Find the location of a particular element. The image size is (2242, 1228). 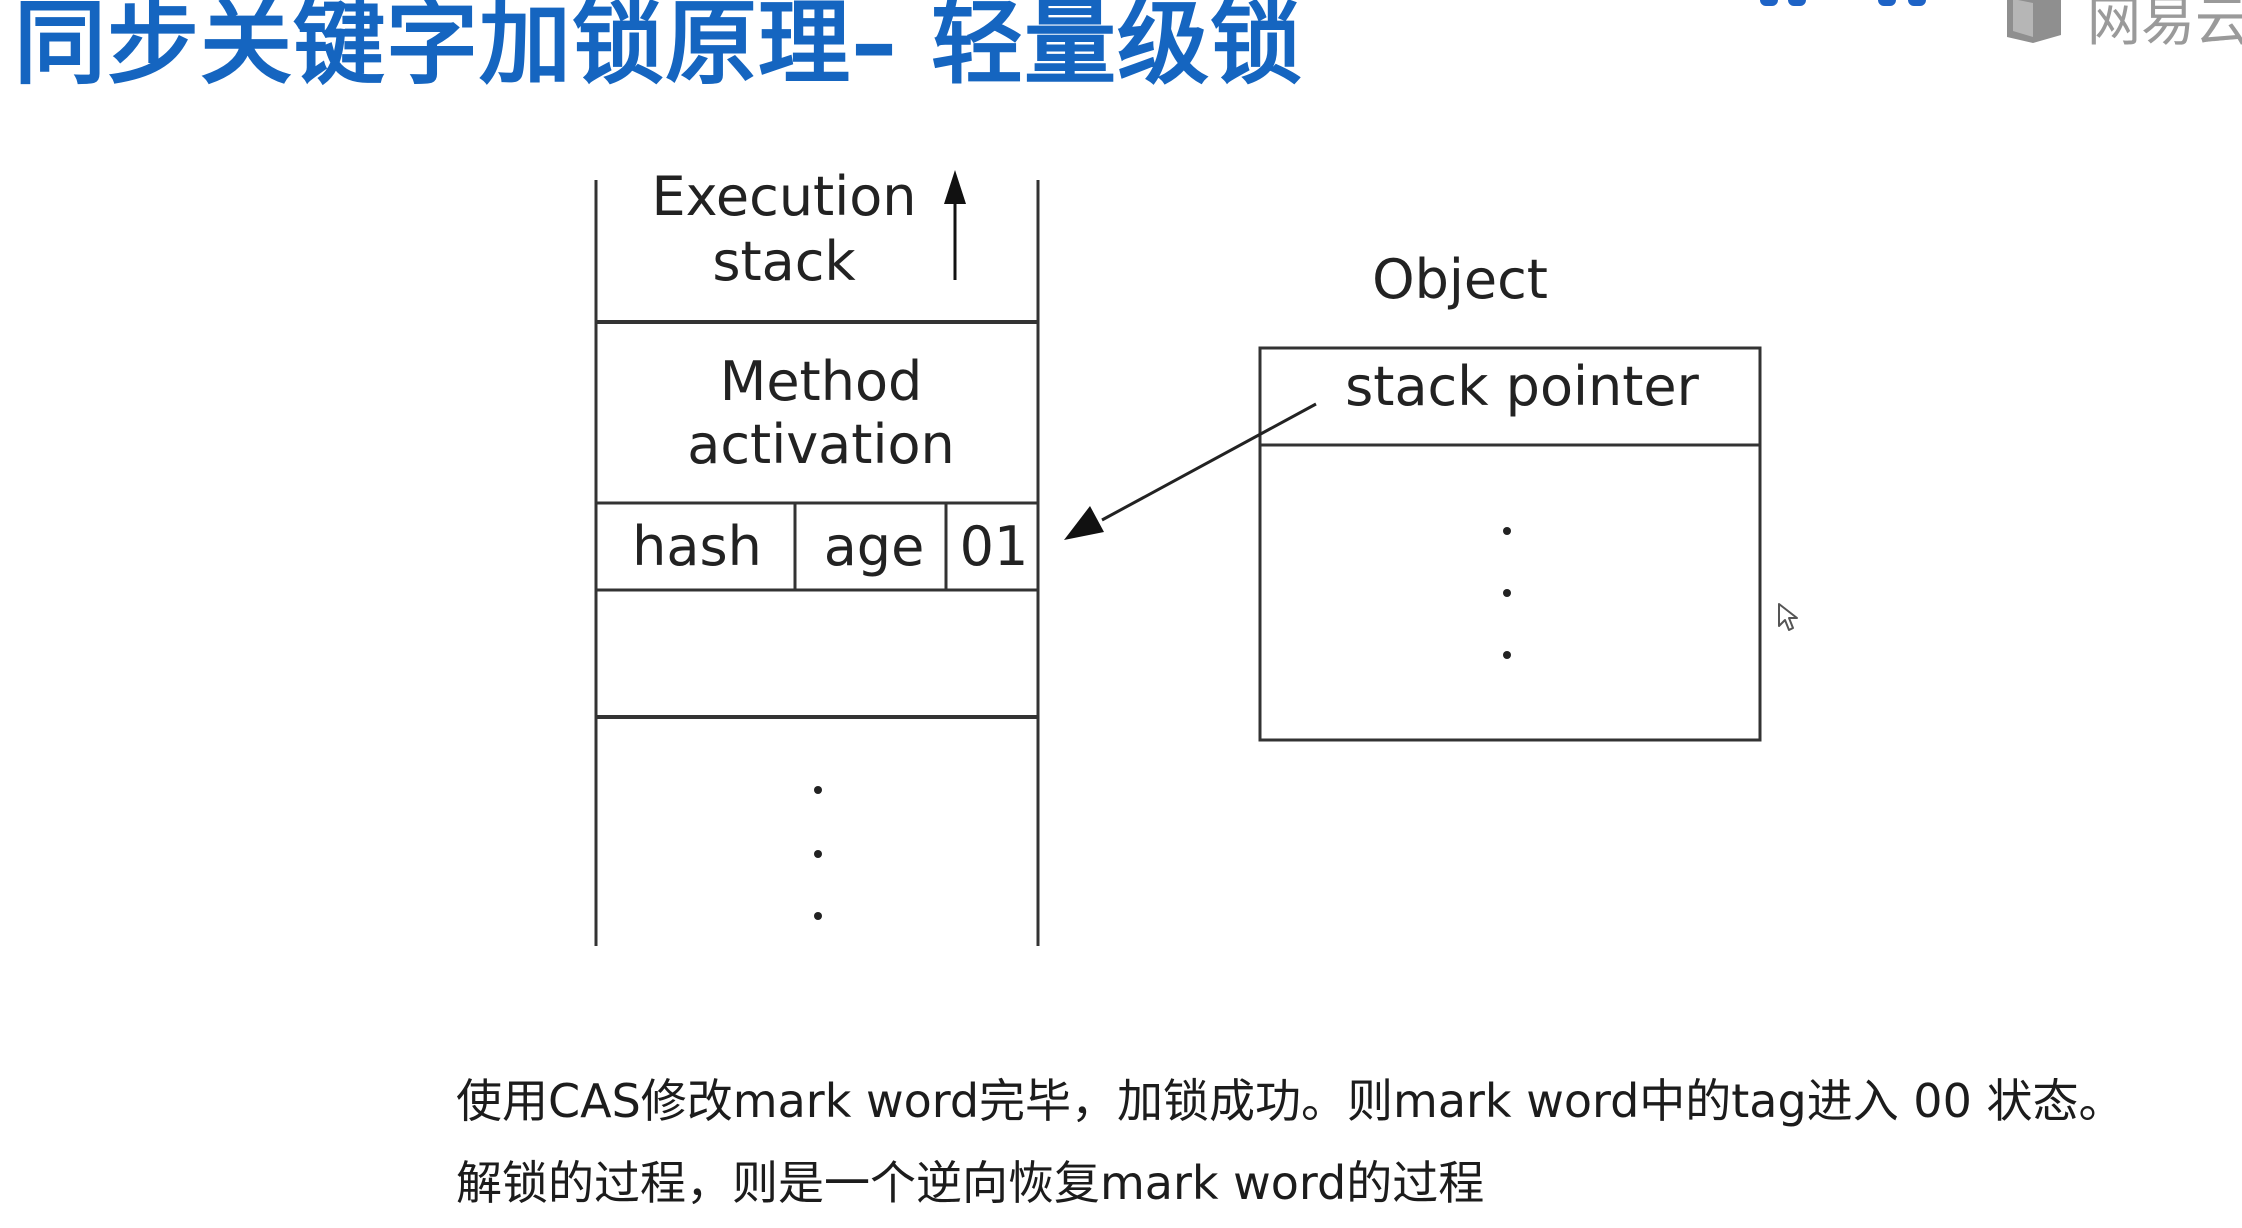

object-title: Object is located at coordinates (1460, 279).